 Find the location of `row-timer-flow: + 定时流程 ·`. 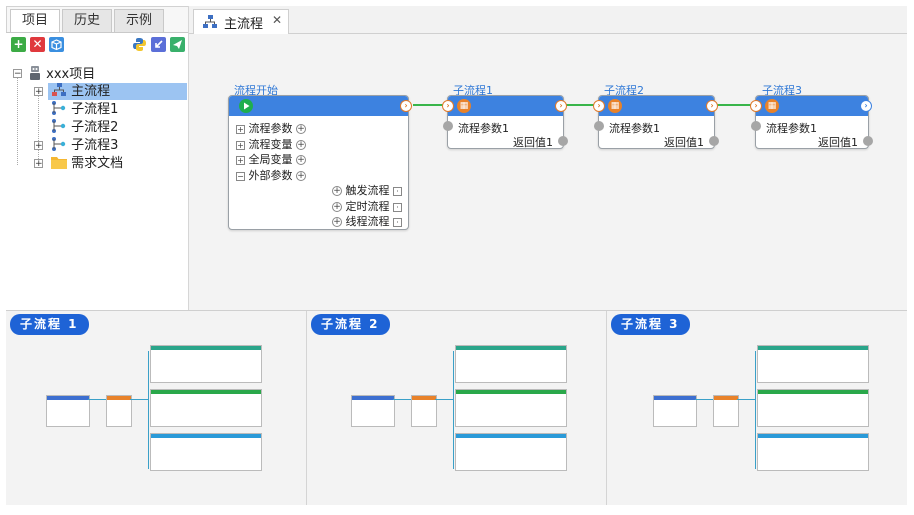

row-timer-flow: + 定时流程 · is located at coordinates (367, 206).